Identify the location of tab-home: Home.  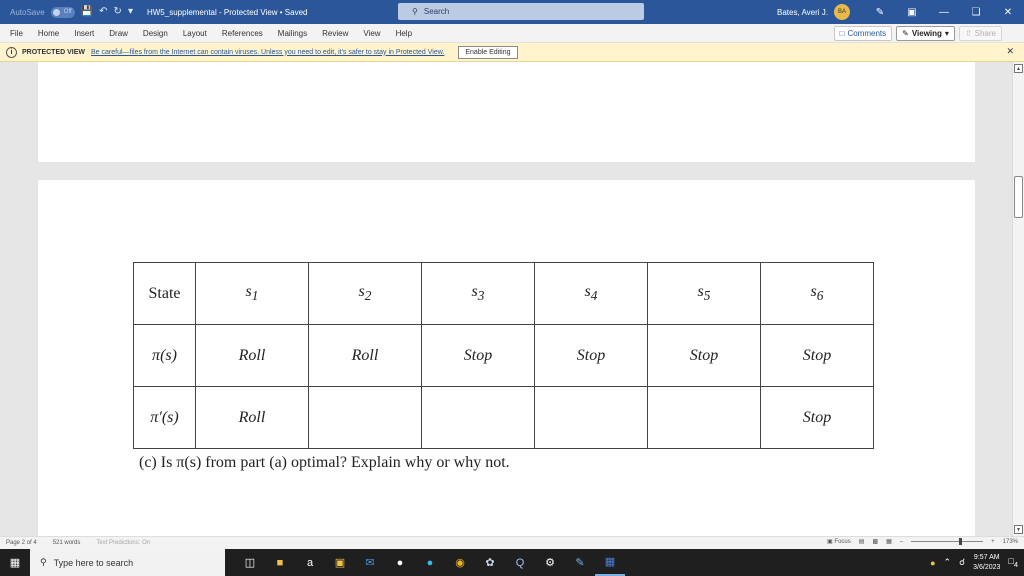
(48, 33).